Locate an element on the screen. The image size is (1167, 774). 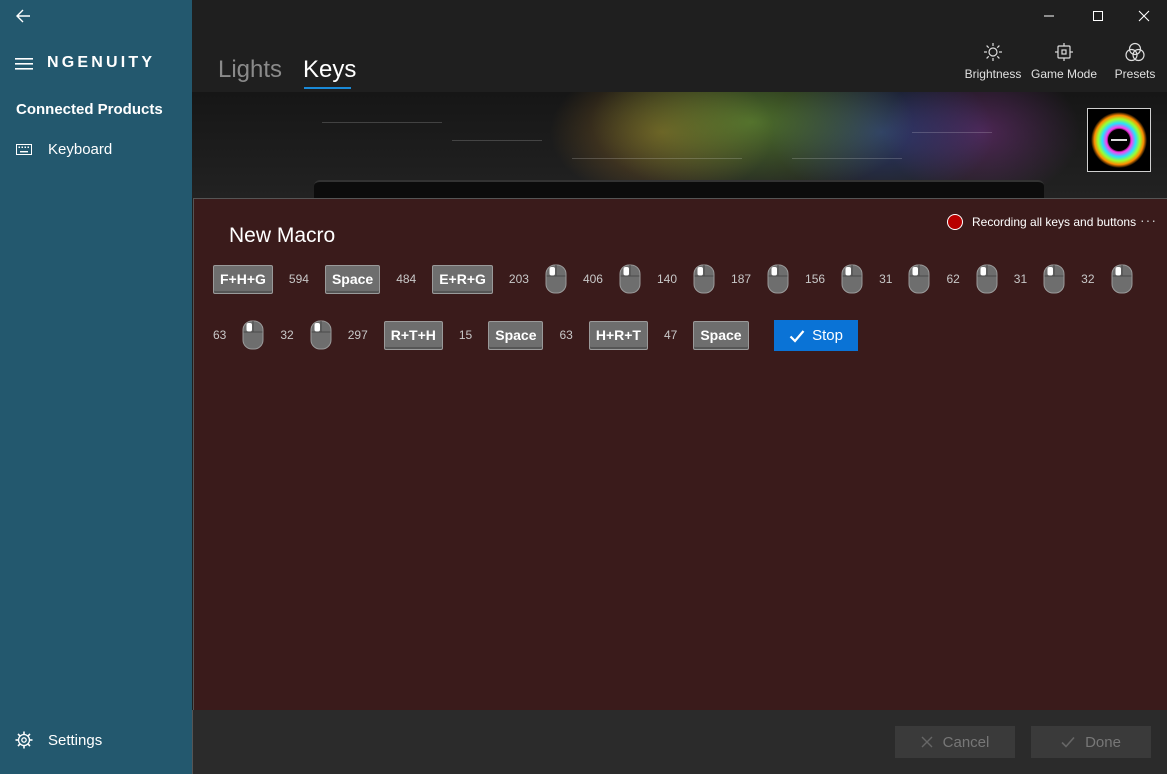
tab-lights: Lights is located at coordinates (250, 70).